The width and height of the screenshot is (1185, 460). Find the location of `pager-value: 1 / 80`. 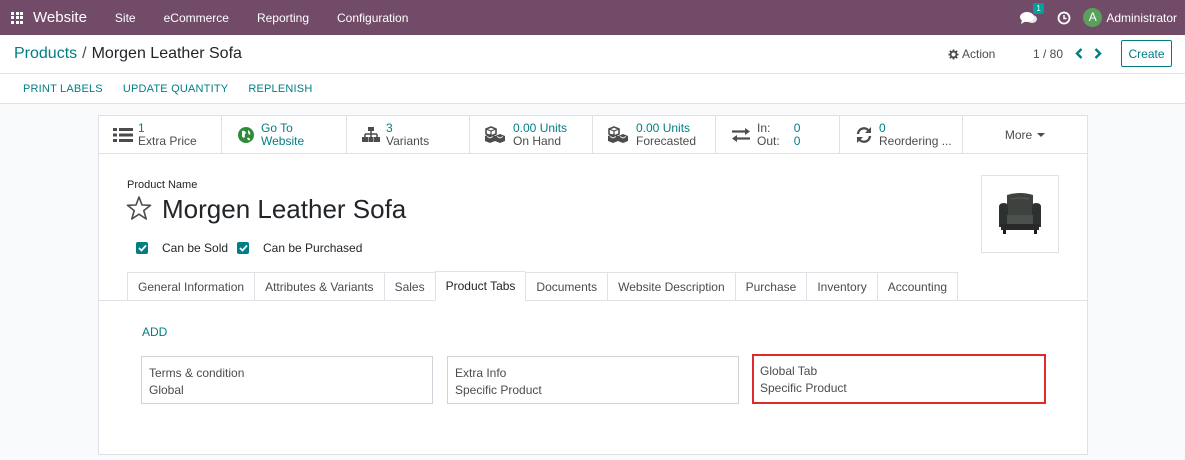

pager-value: 1 / 80 is located at coordinates (1048, 54).